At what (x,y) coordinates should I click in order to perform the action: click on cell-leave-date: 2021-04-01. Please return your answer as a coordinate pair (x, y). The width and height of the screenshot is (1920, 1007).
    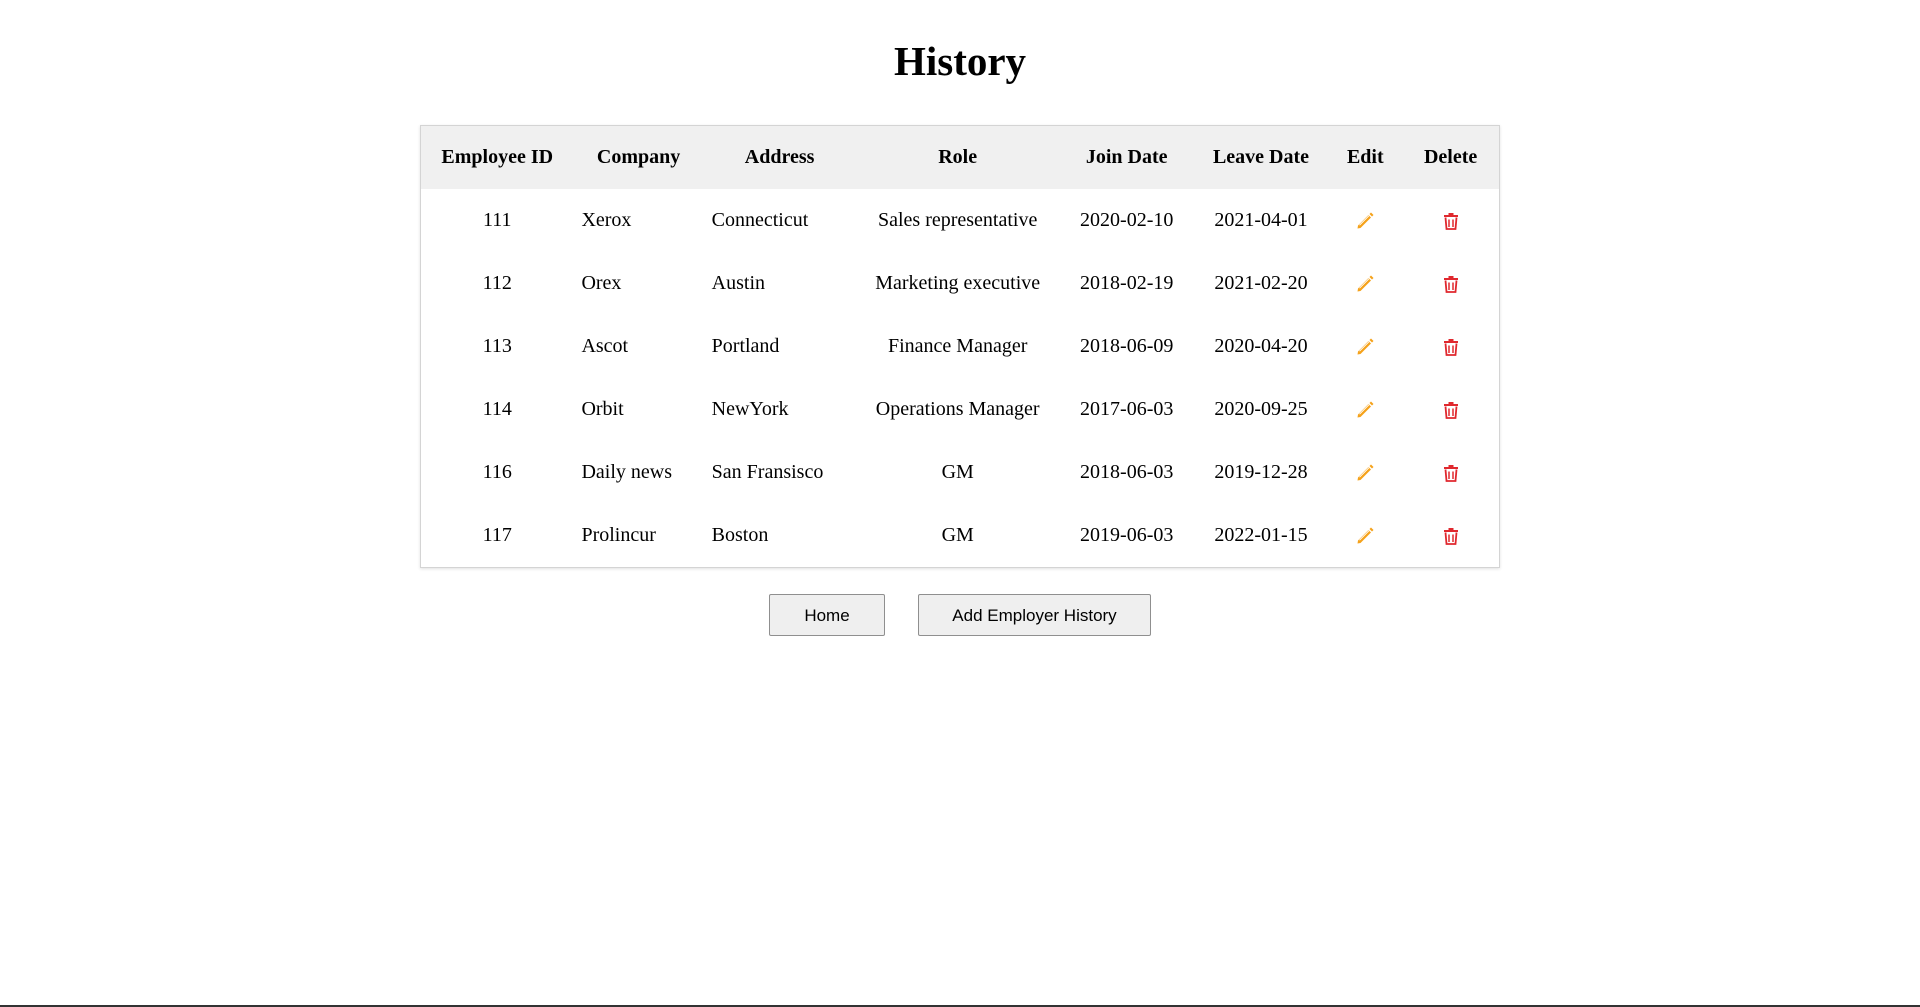
    Looking at the image, I should click on (1261, 220).